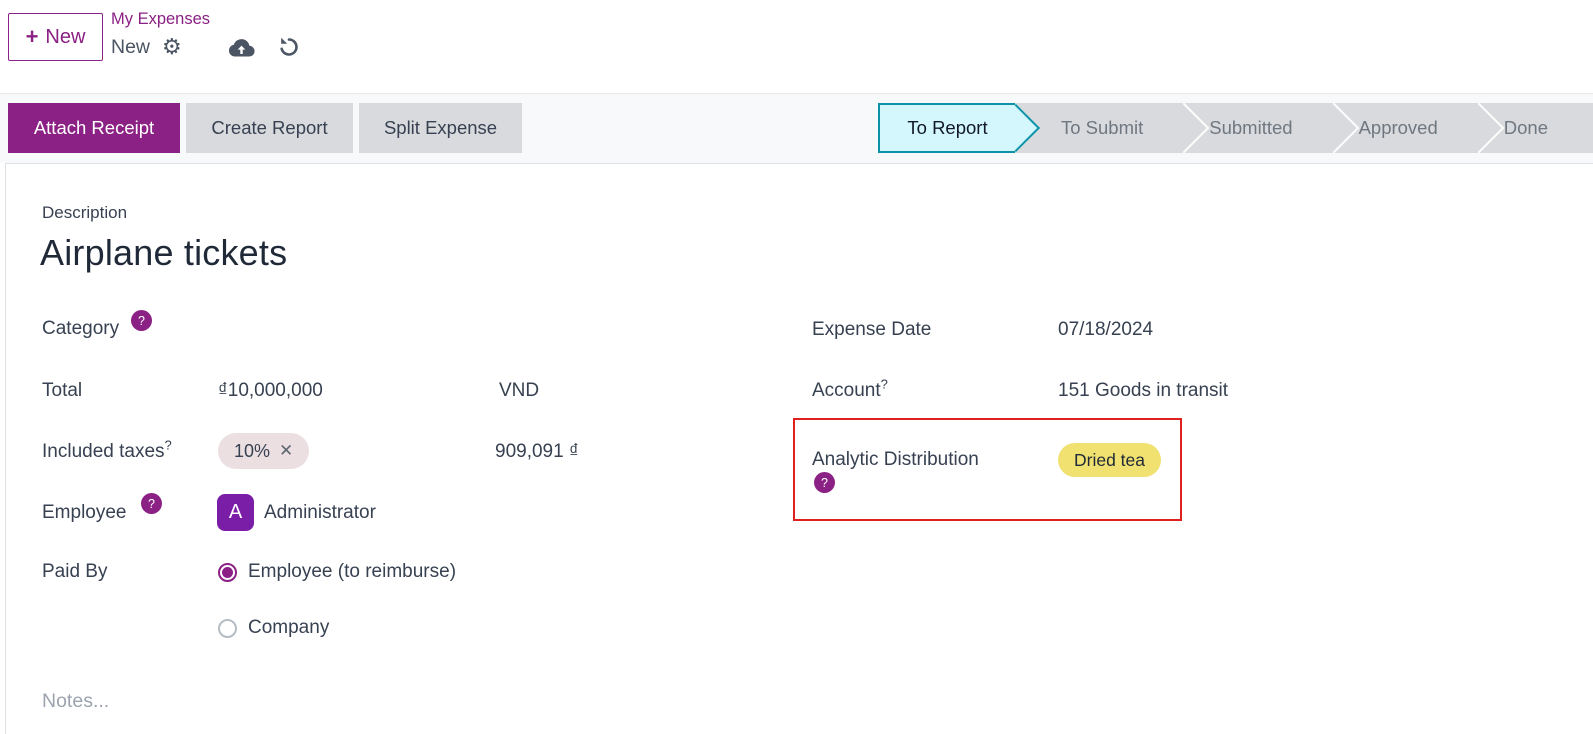  What do you see at coordinates (151, 503) in the screenshot?
I see `employee-help-icon: ?` at bounding box center [151, 503].